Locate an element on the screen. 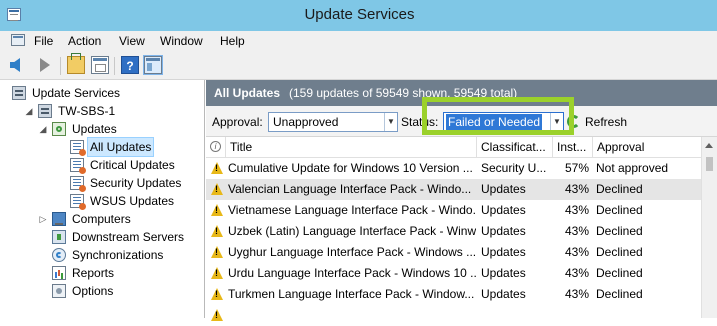 Image resolution: width=717 pixels, height=326 pixels. title-bar: Update Services is located at coordinates (358, 15).